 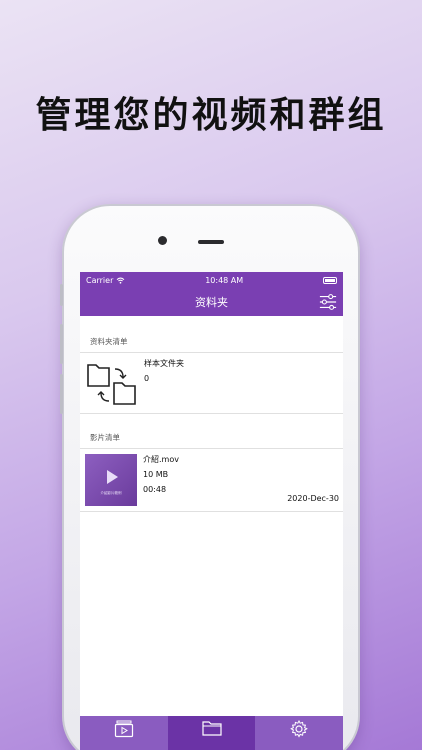 I want to click on folder-item-count: 0, so click(x=147, y=378).